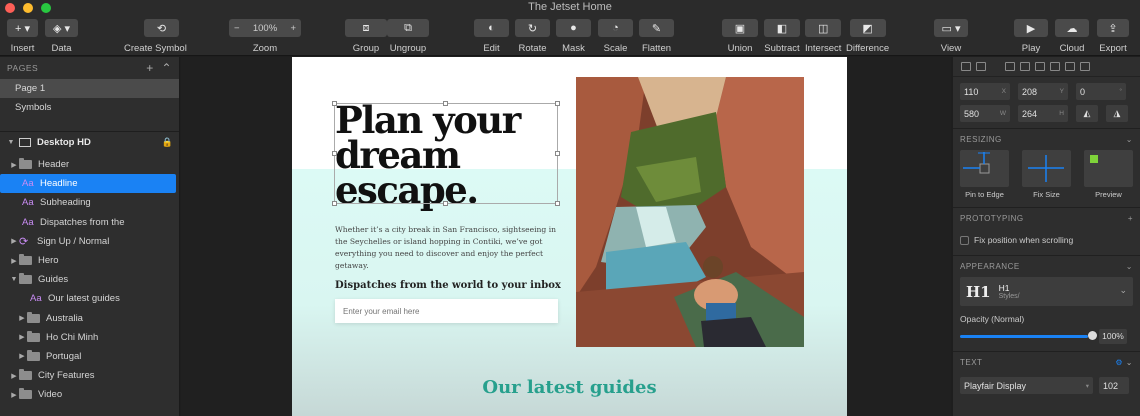 This screenshot has height=416, width=1140. Describe the element at coordinates (10, 8) in the screenshot. I see `close-window-button` at that location.